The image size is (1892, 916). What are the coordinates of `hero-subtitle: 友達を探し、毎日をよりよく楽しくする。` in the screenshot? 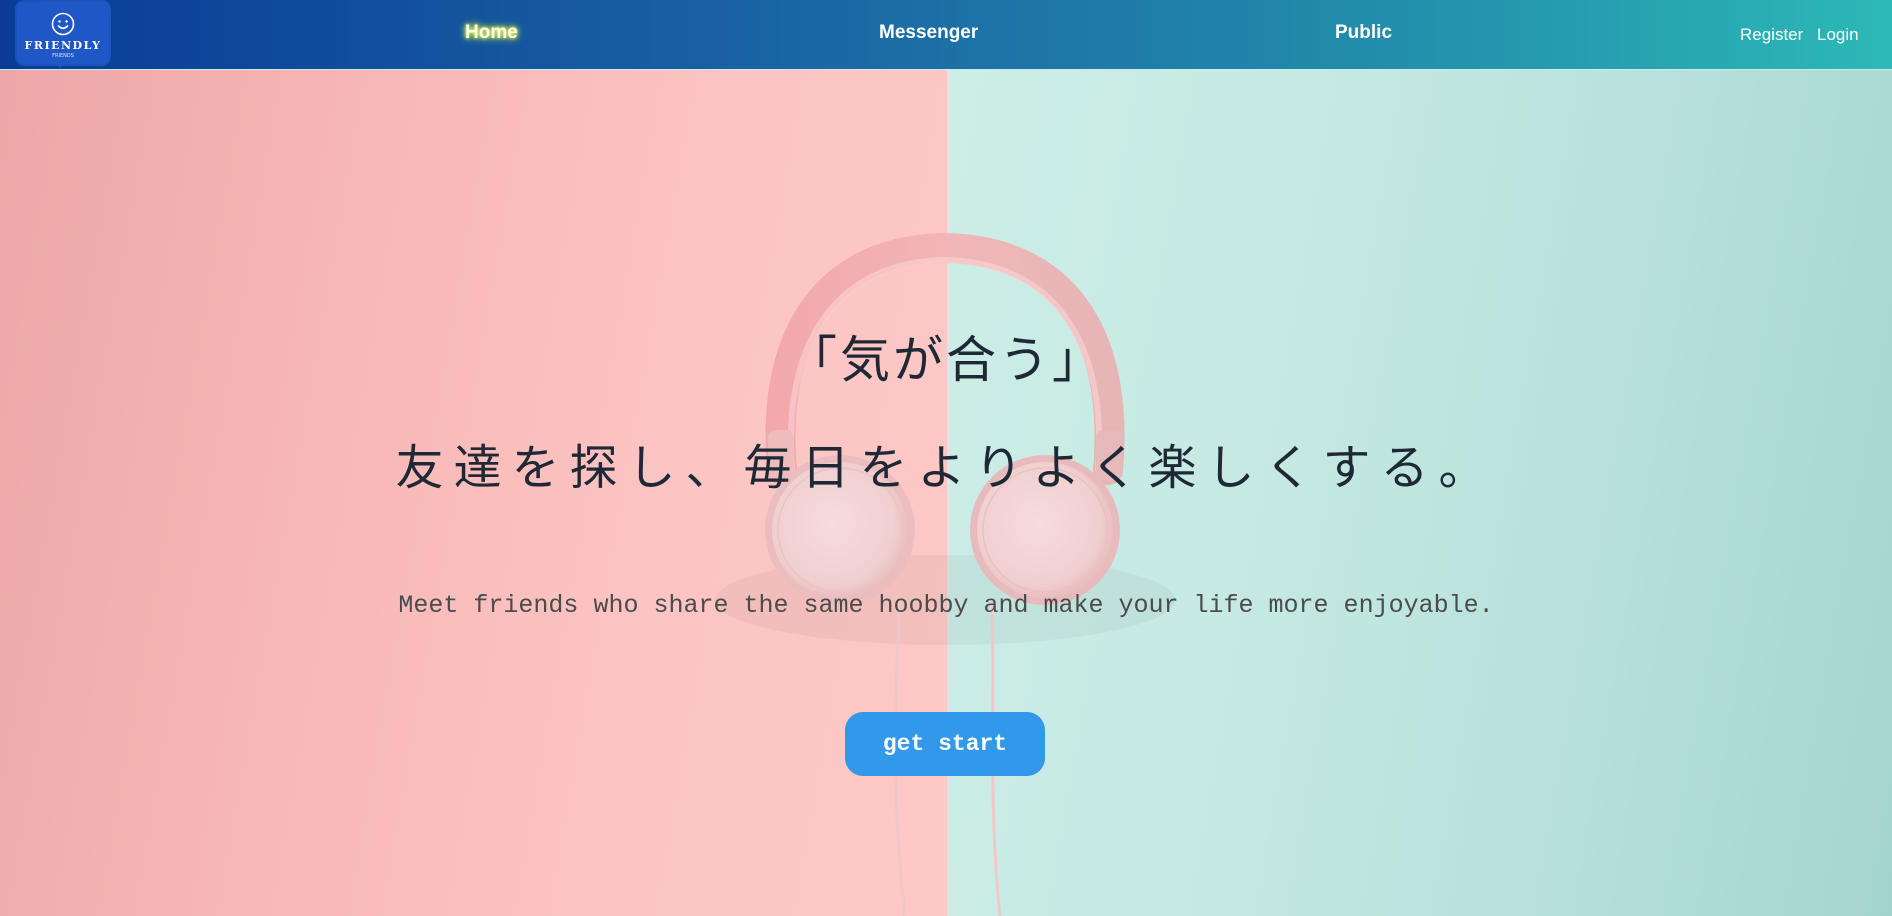 It's located at (946, 468).